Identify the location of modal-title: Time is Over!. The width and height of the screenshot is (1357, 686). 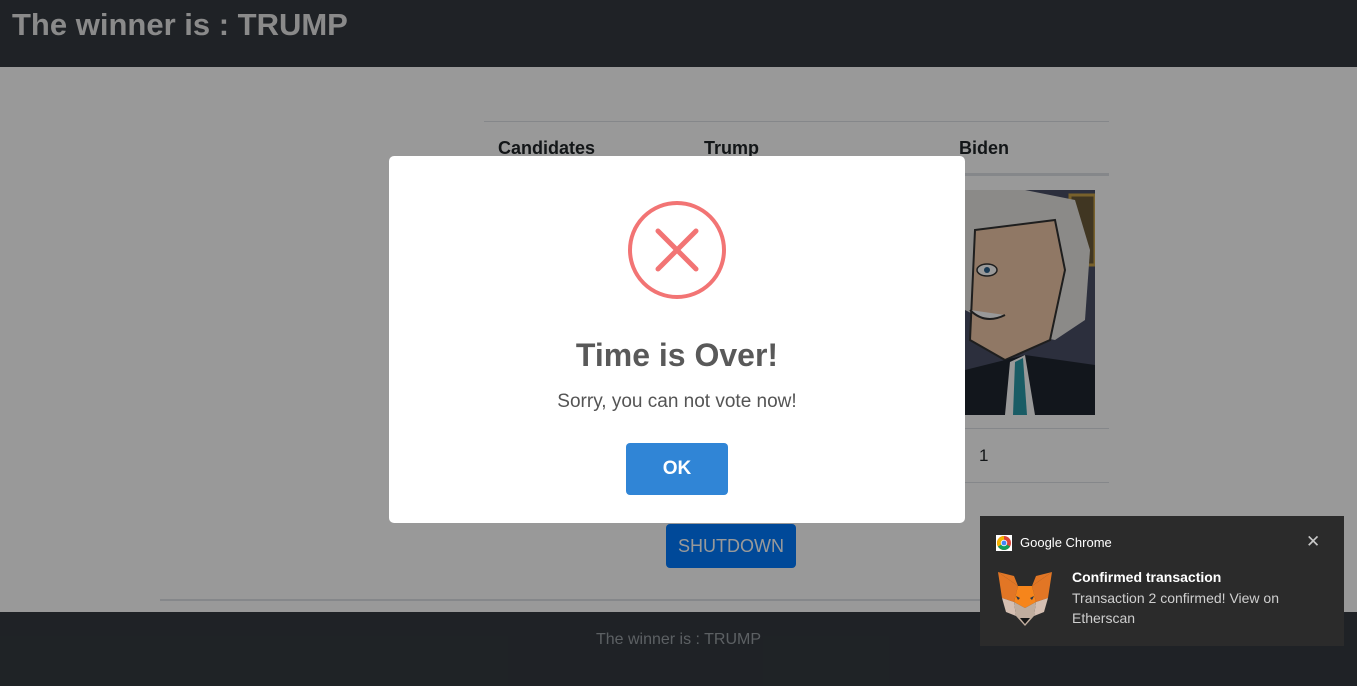
(677, 355).